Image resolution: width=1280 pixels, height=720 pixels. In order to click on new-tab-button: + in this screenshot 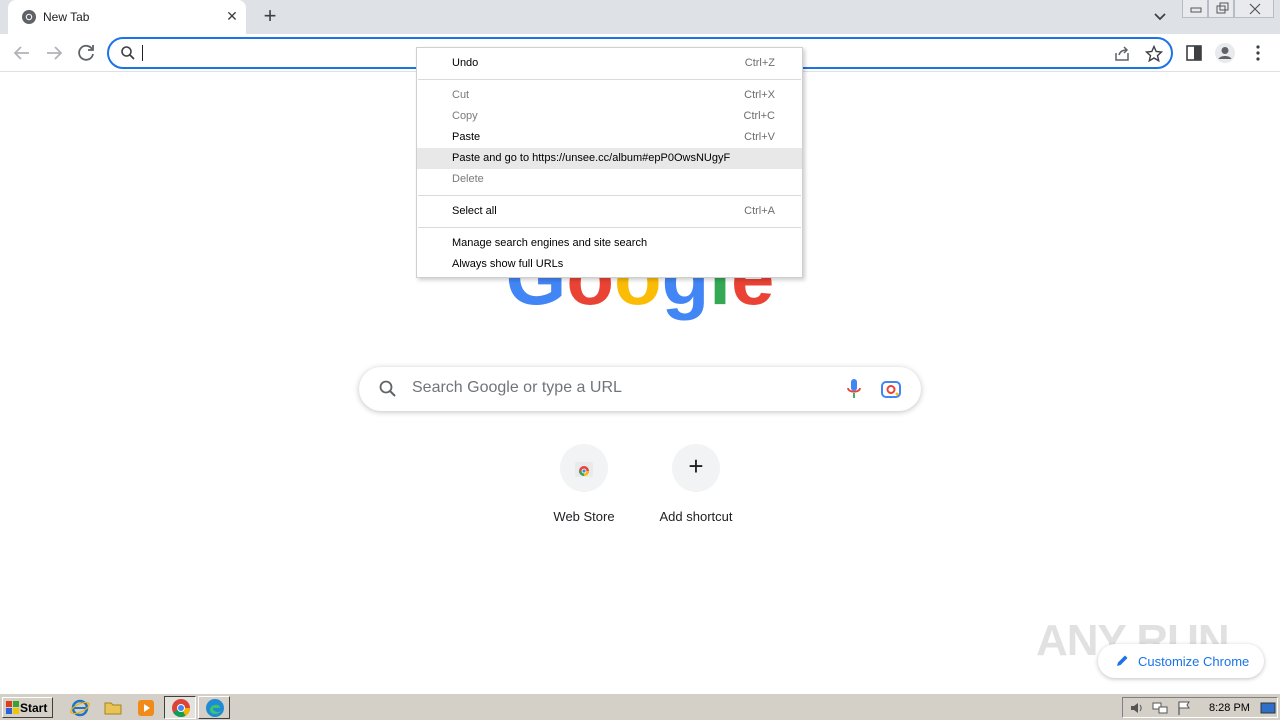, I will do `click(270, 17)`.